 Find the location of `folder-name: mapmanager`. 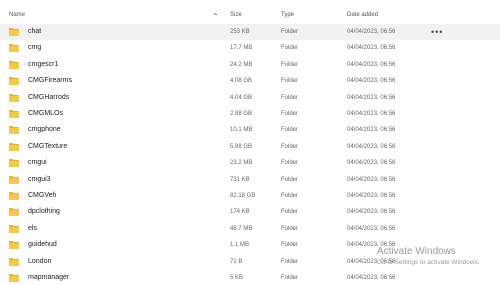

folder-name: mapmanager is located at coordinates (49, 277).